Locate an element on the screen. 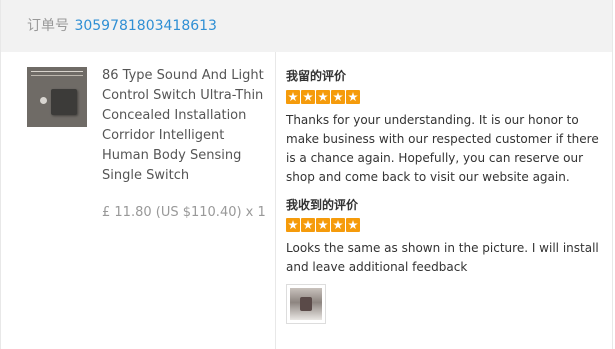 Image resolution: width=615 pixels, height=349 pixels. received-feedback-stars is located at coordinates (323, 226).